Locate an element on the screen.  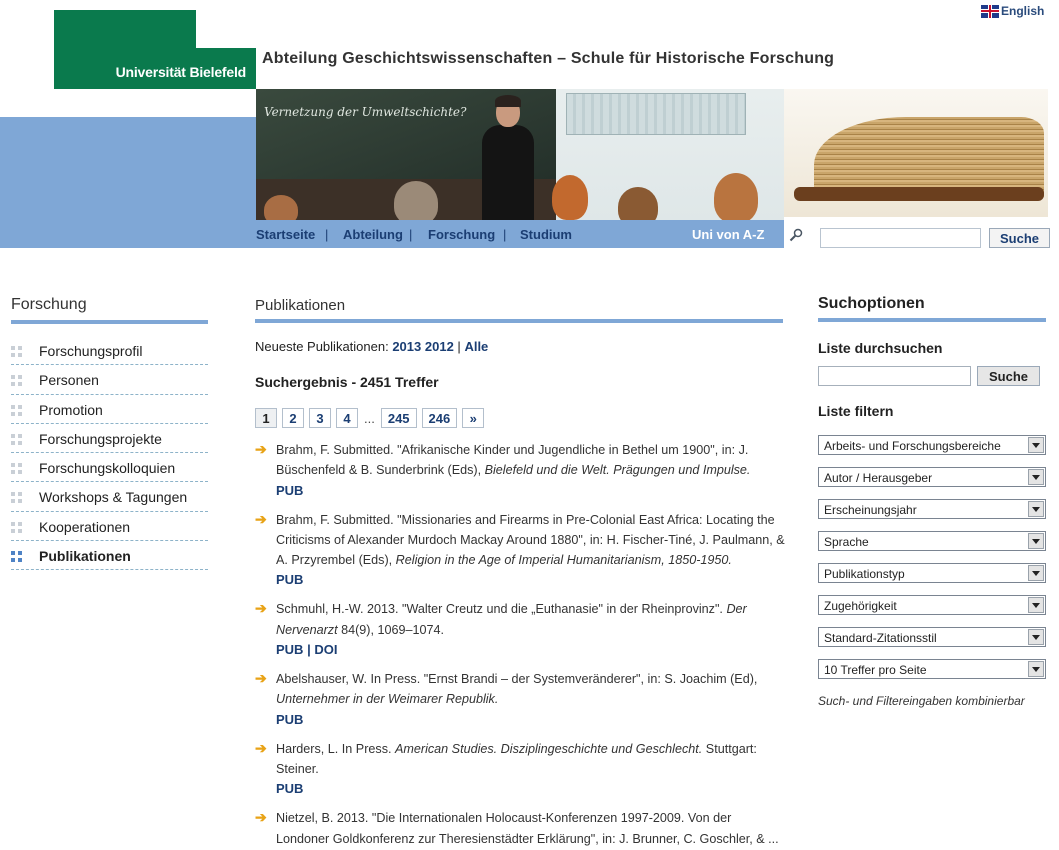
publication-link-doi: DOI is located at coordinates (325, 649).